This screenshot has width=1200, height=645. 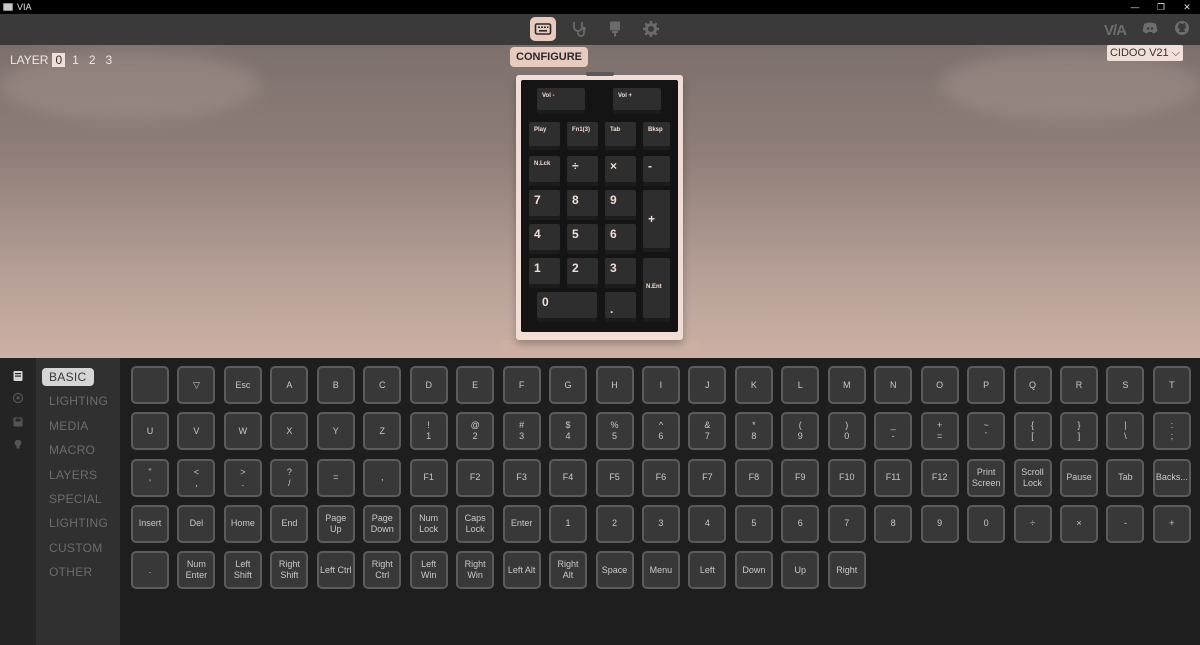 I want to click on keycode-key: Page Down, so click(x=382, y=523).